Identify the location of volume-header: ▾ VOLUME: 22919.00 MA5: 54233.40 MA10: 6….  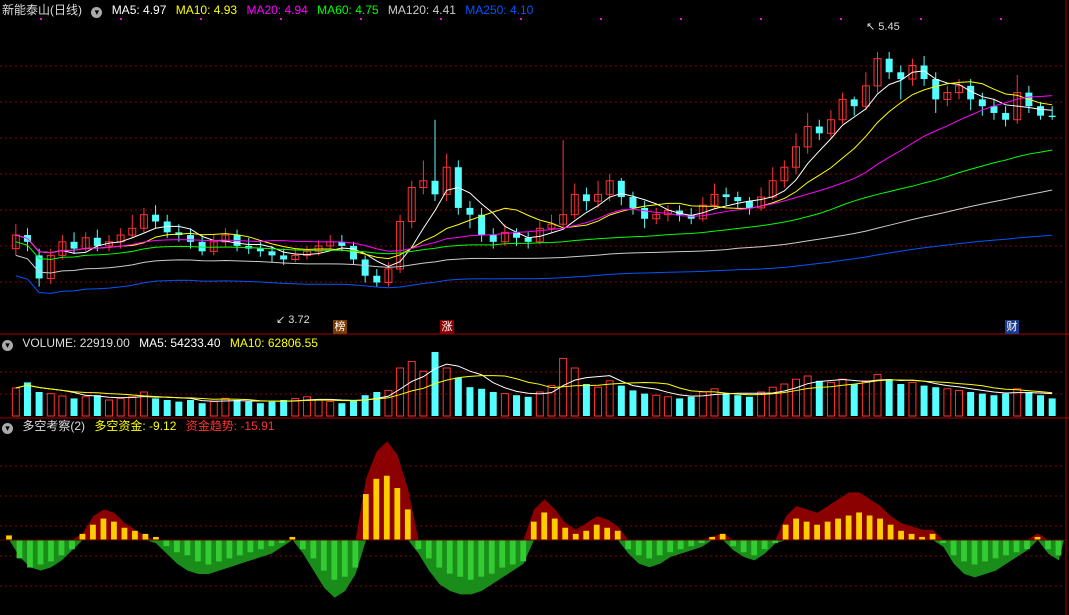
(163, 343).